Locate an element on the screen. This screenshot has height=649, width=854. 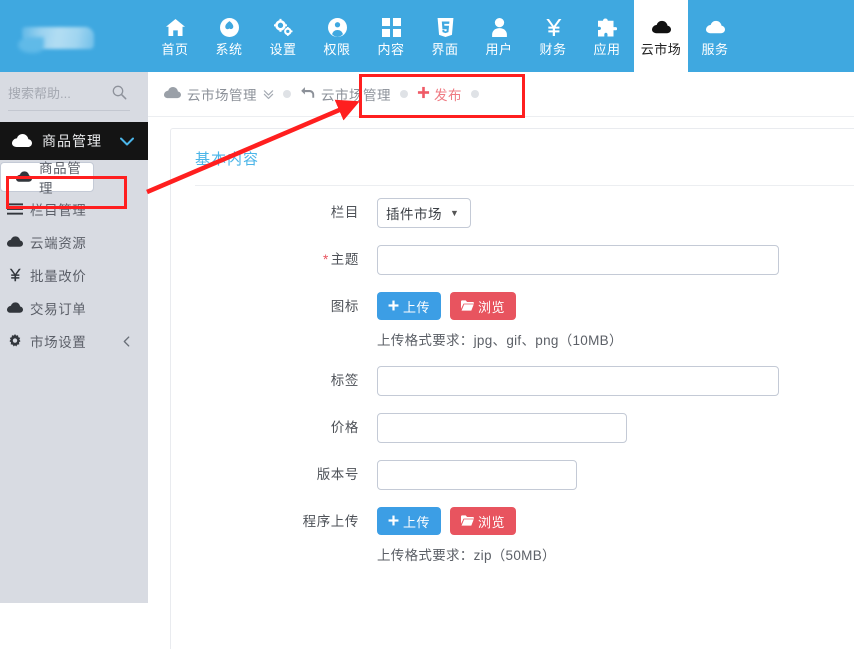
top-nav-items: 首页 系统 设置 权限 内容 界面 用户 财务 应用 云市场 服务 is located at coordinates (445, 36).